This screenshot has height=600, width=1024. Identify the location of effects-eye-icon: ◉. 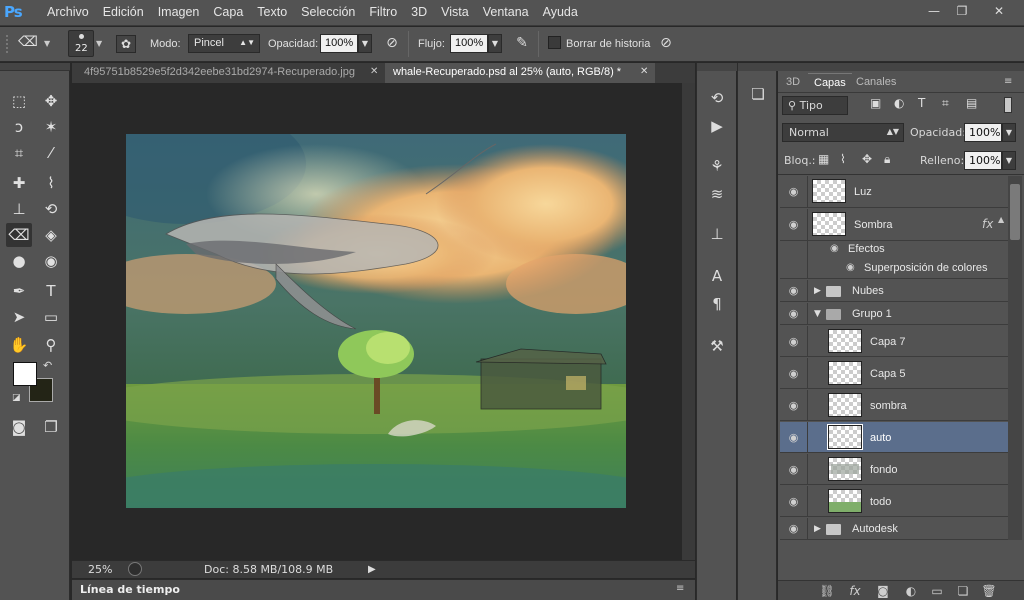
(834, 248).